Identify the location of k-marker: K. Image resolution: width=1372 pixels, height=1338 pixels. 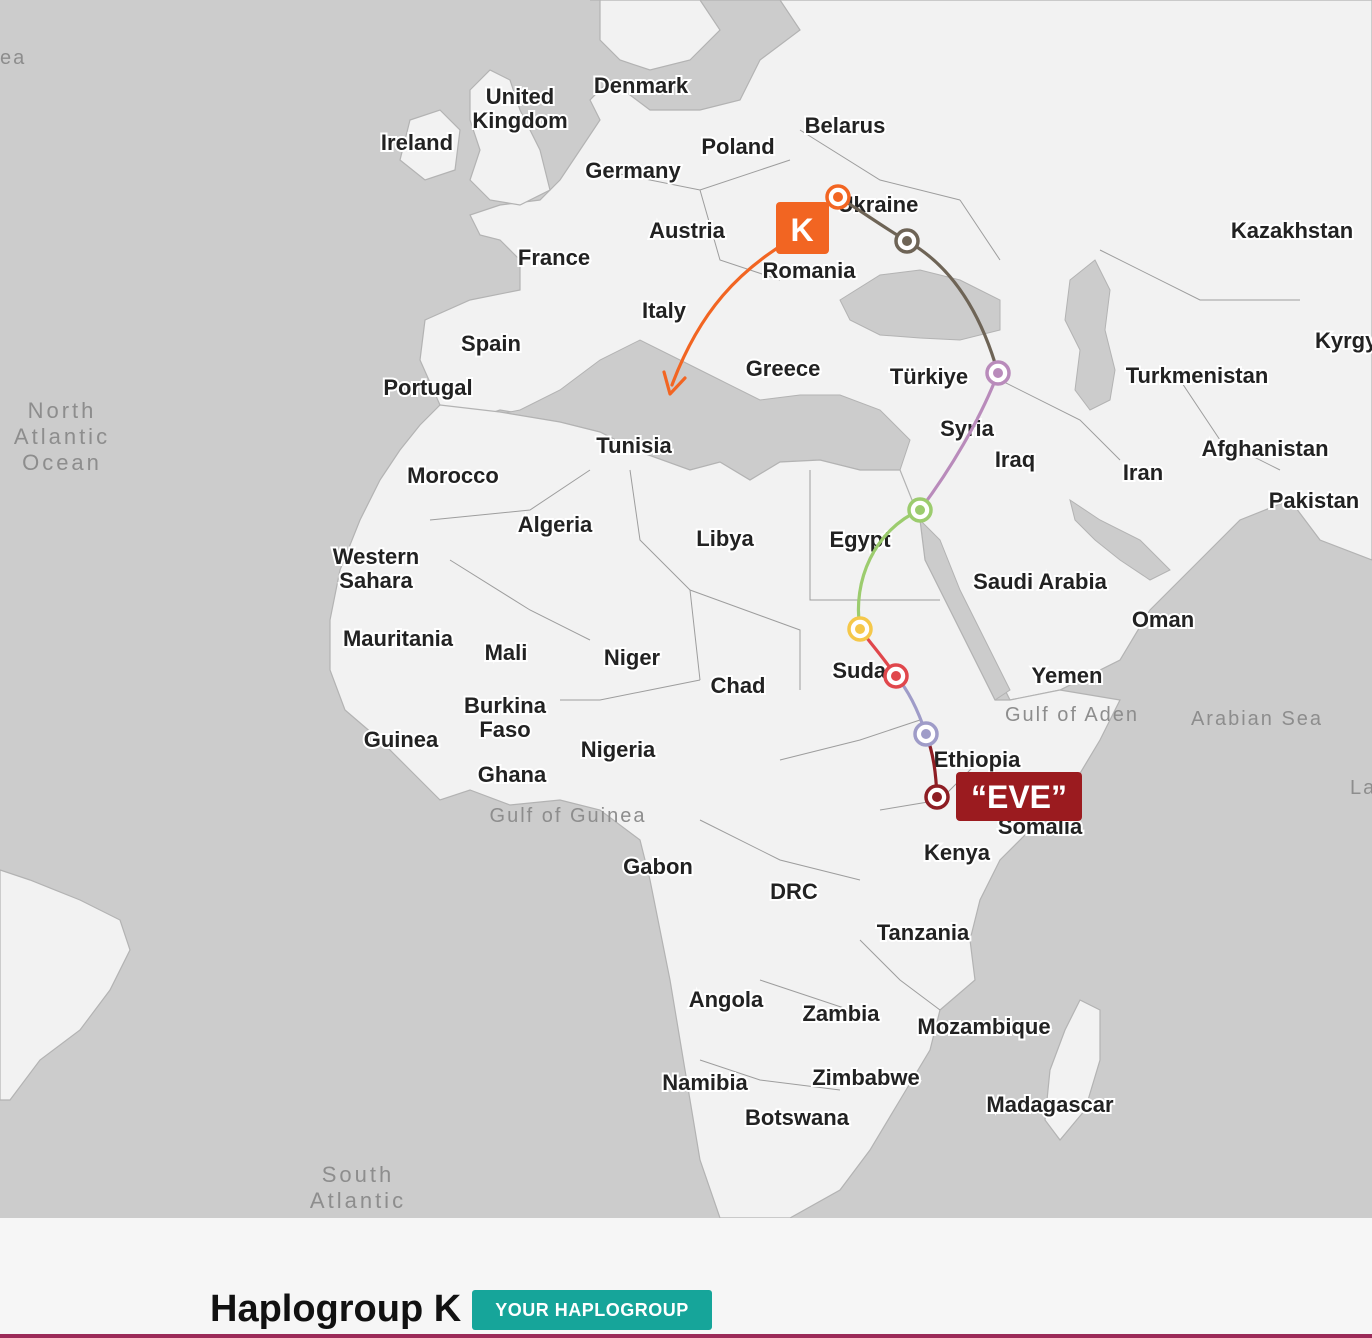
(802, 228).